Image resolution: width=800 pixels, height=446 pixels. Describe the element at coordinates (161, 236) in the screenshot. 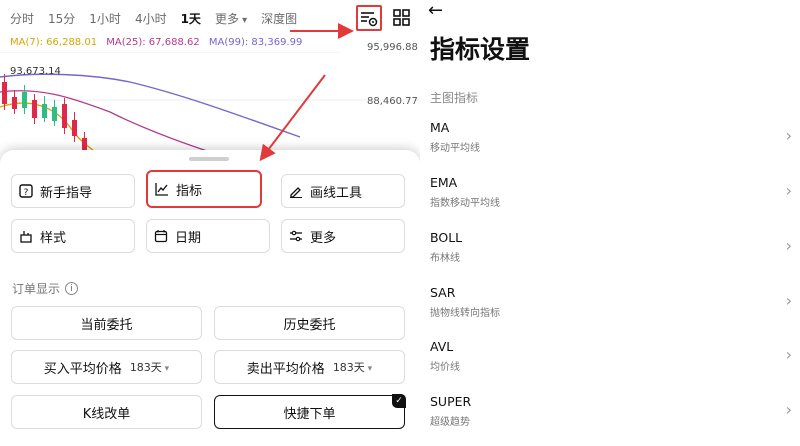

I see `calendar-icon` at that location.